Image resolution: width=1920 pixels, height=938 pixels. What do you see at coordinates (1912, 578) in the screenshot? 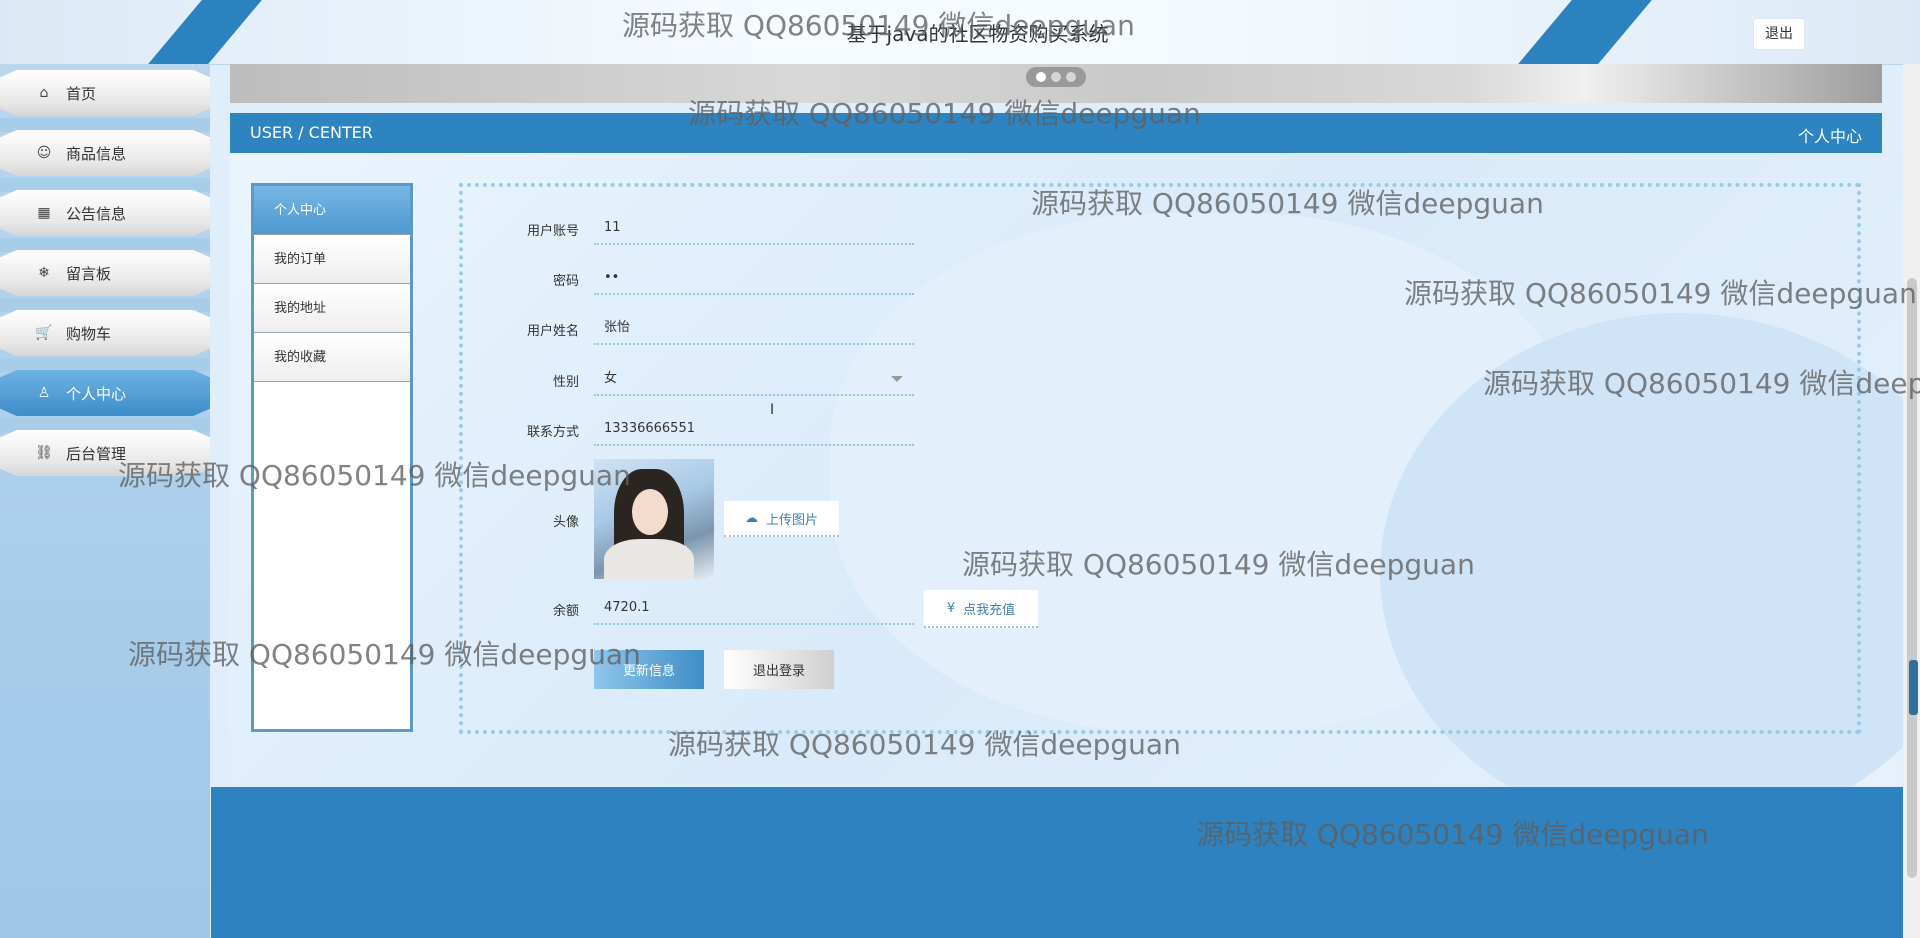
I see `scrollbar-thumb` at bounding box center [1912, 578].